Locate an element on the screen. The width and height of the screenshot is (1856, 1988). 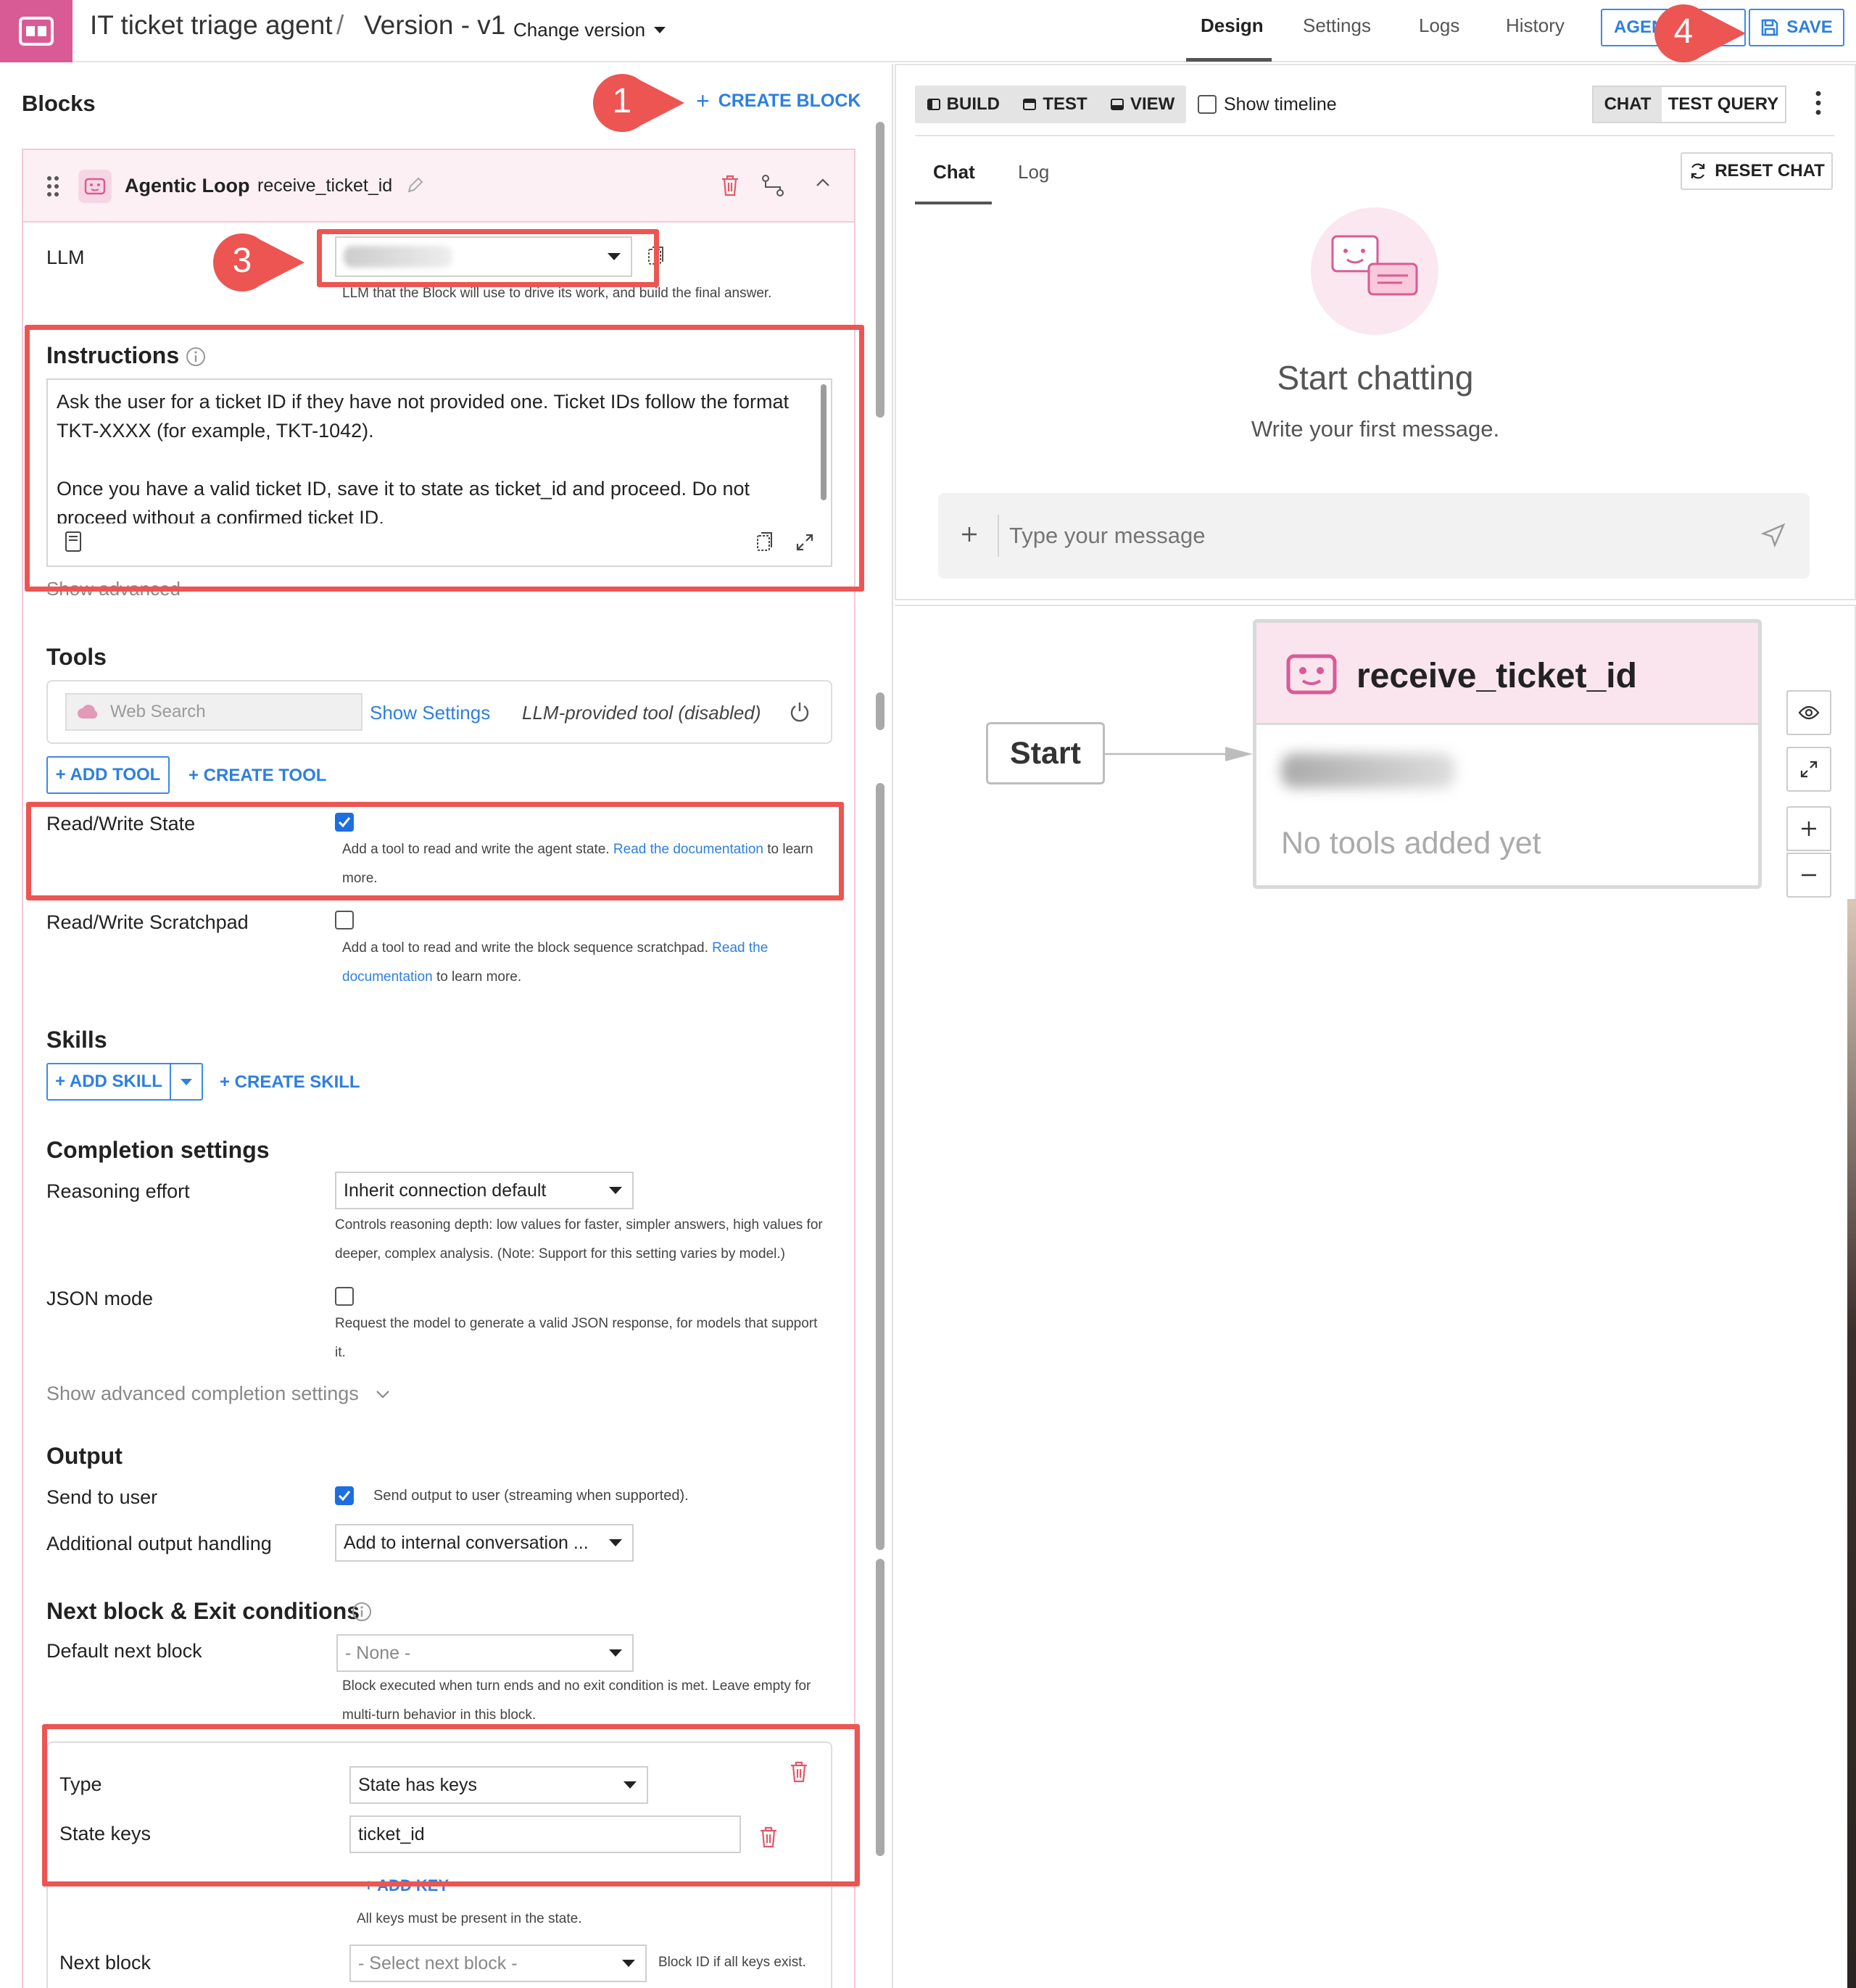
create-skill-button: + CREATE SKILL is located at coordinates (290, 1082).